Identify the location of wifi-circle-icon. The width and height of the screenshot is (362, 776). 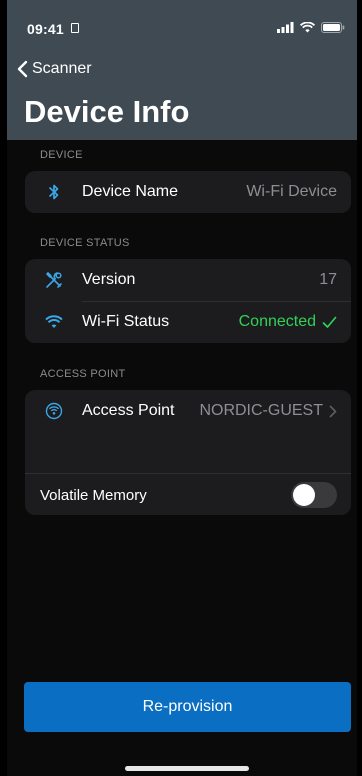
(54, 411).